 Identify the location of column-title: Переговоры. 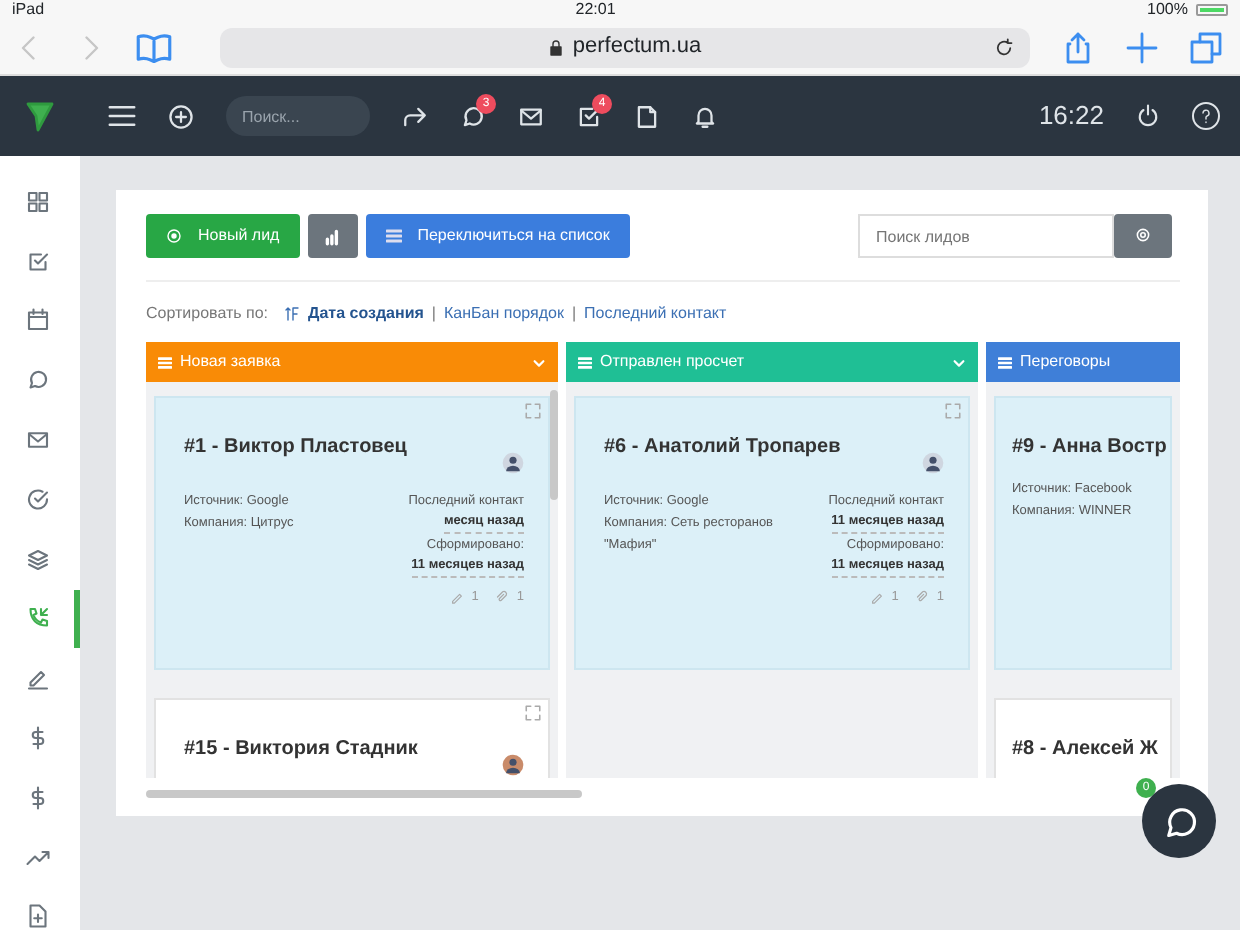
(1065, 362).